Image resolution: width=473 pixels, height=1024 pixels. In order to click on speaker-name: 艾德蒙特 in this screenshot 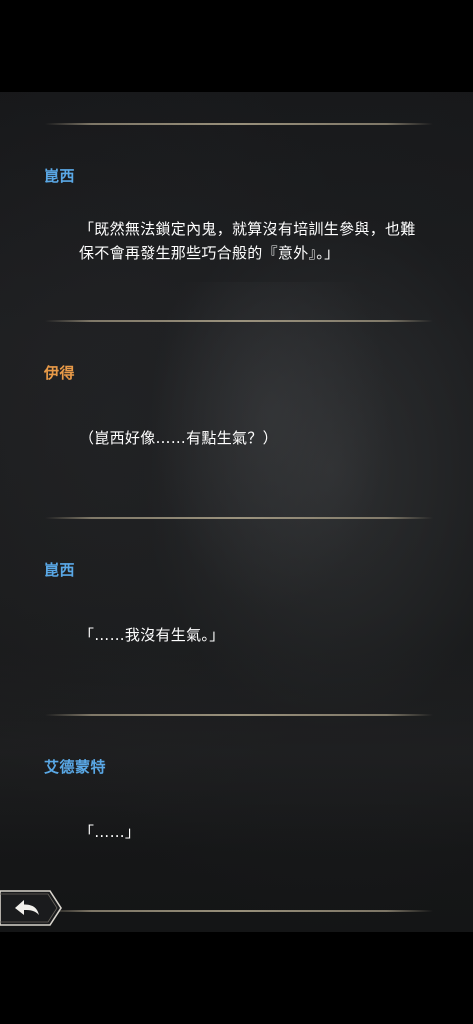, I will do `click(75, 767)`.